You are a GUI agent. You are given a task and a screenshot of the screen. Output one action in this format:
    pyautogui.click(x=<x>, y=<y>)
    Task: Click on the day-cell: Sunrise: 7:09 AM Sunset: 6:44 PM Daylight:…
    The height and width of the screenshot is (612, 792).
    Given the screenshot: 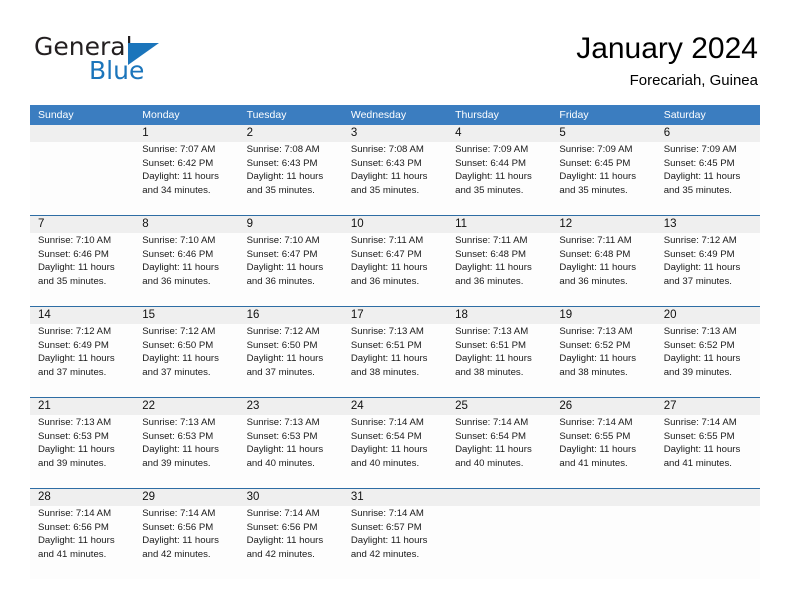 What is the action you would take?
    pyautogui.click(x=499, y=178)
    